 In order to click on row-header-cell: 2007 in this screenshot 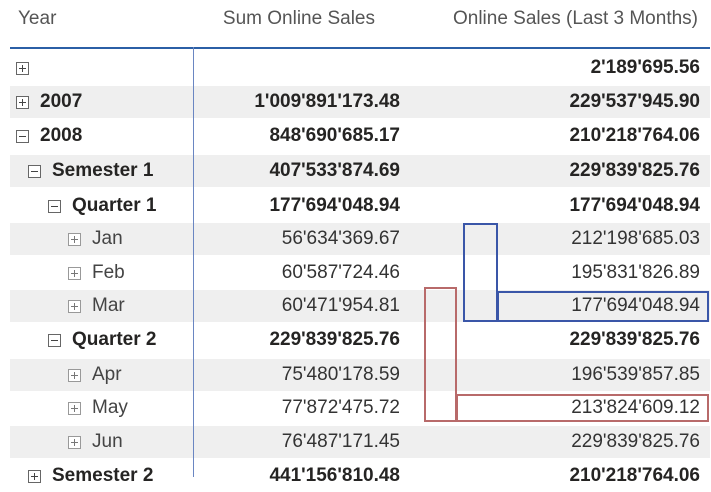, I will do `click(49, 102)`.